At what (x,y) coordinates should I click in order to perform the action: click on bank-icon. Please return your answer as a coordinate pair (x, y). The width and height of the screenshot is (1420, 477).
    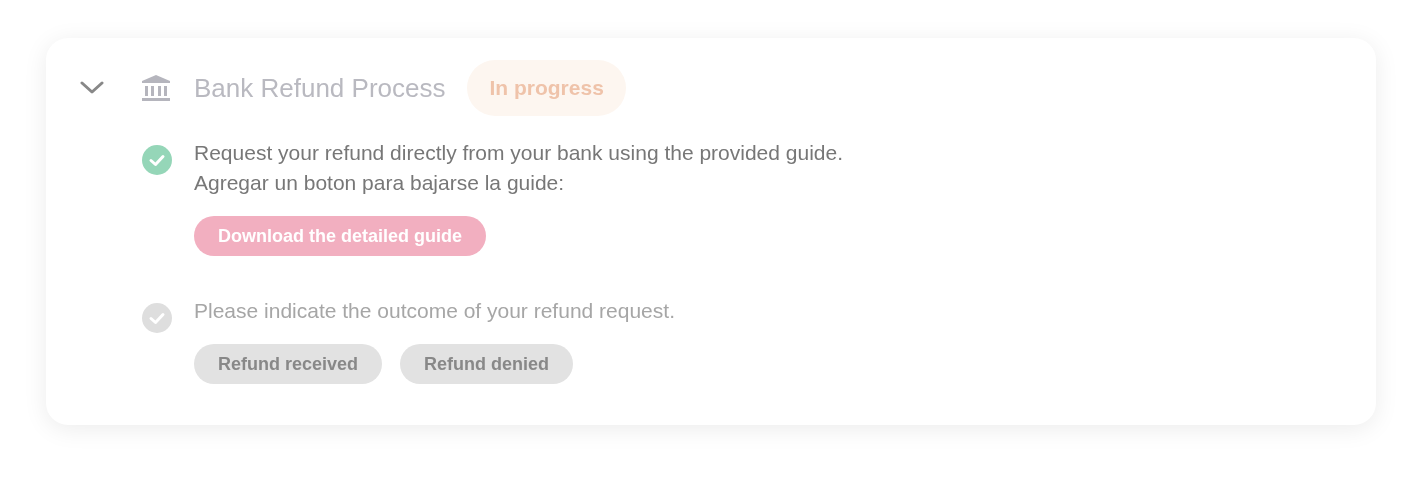
    Looking at the image, I should click on (156, 88).